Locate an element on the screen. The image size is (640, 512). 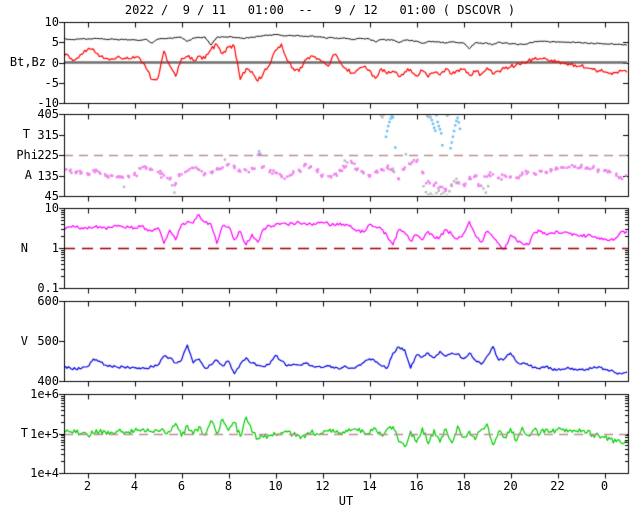
y-tick-label: -5 is located at coordinates (51, 82).